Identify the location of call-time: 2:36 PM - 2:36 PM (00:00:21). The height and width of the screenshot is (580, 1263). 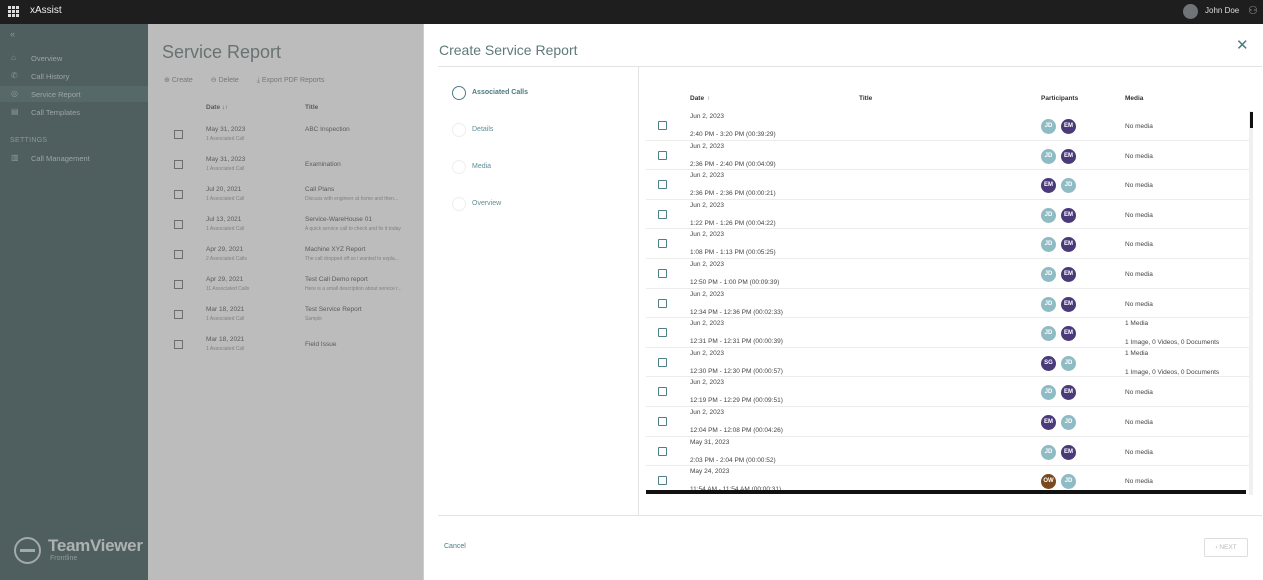
(733, 194).